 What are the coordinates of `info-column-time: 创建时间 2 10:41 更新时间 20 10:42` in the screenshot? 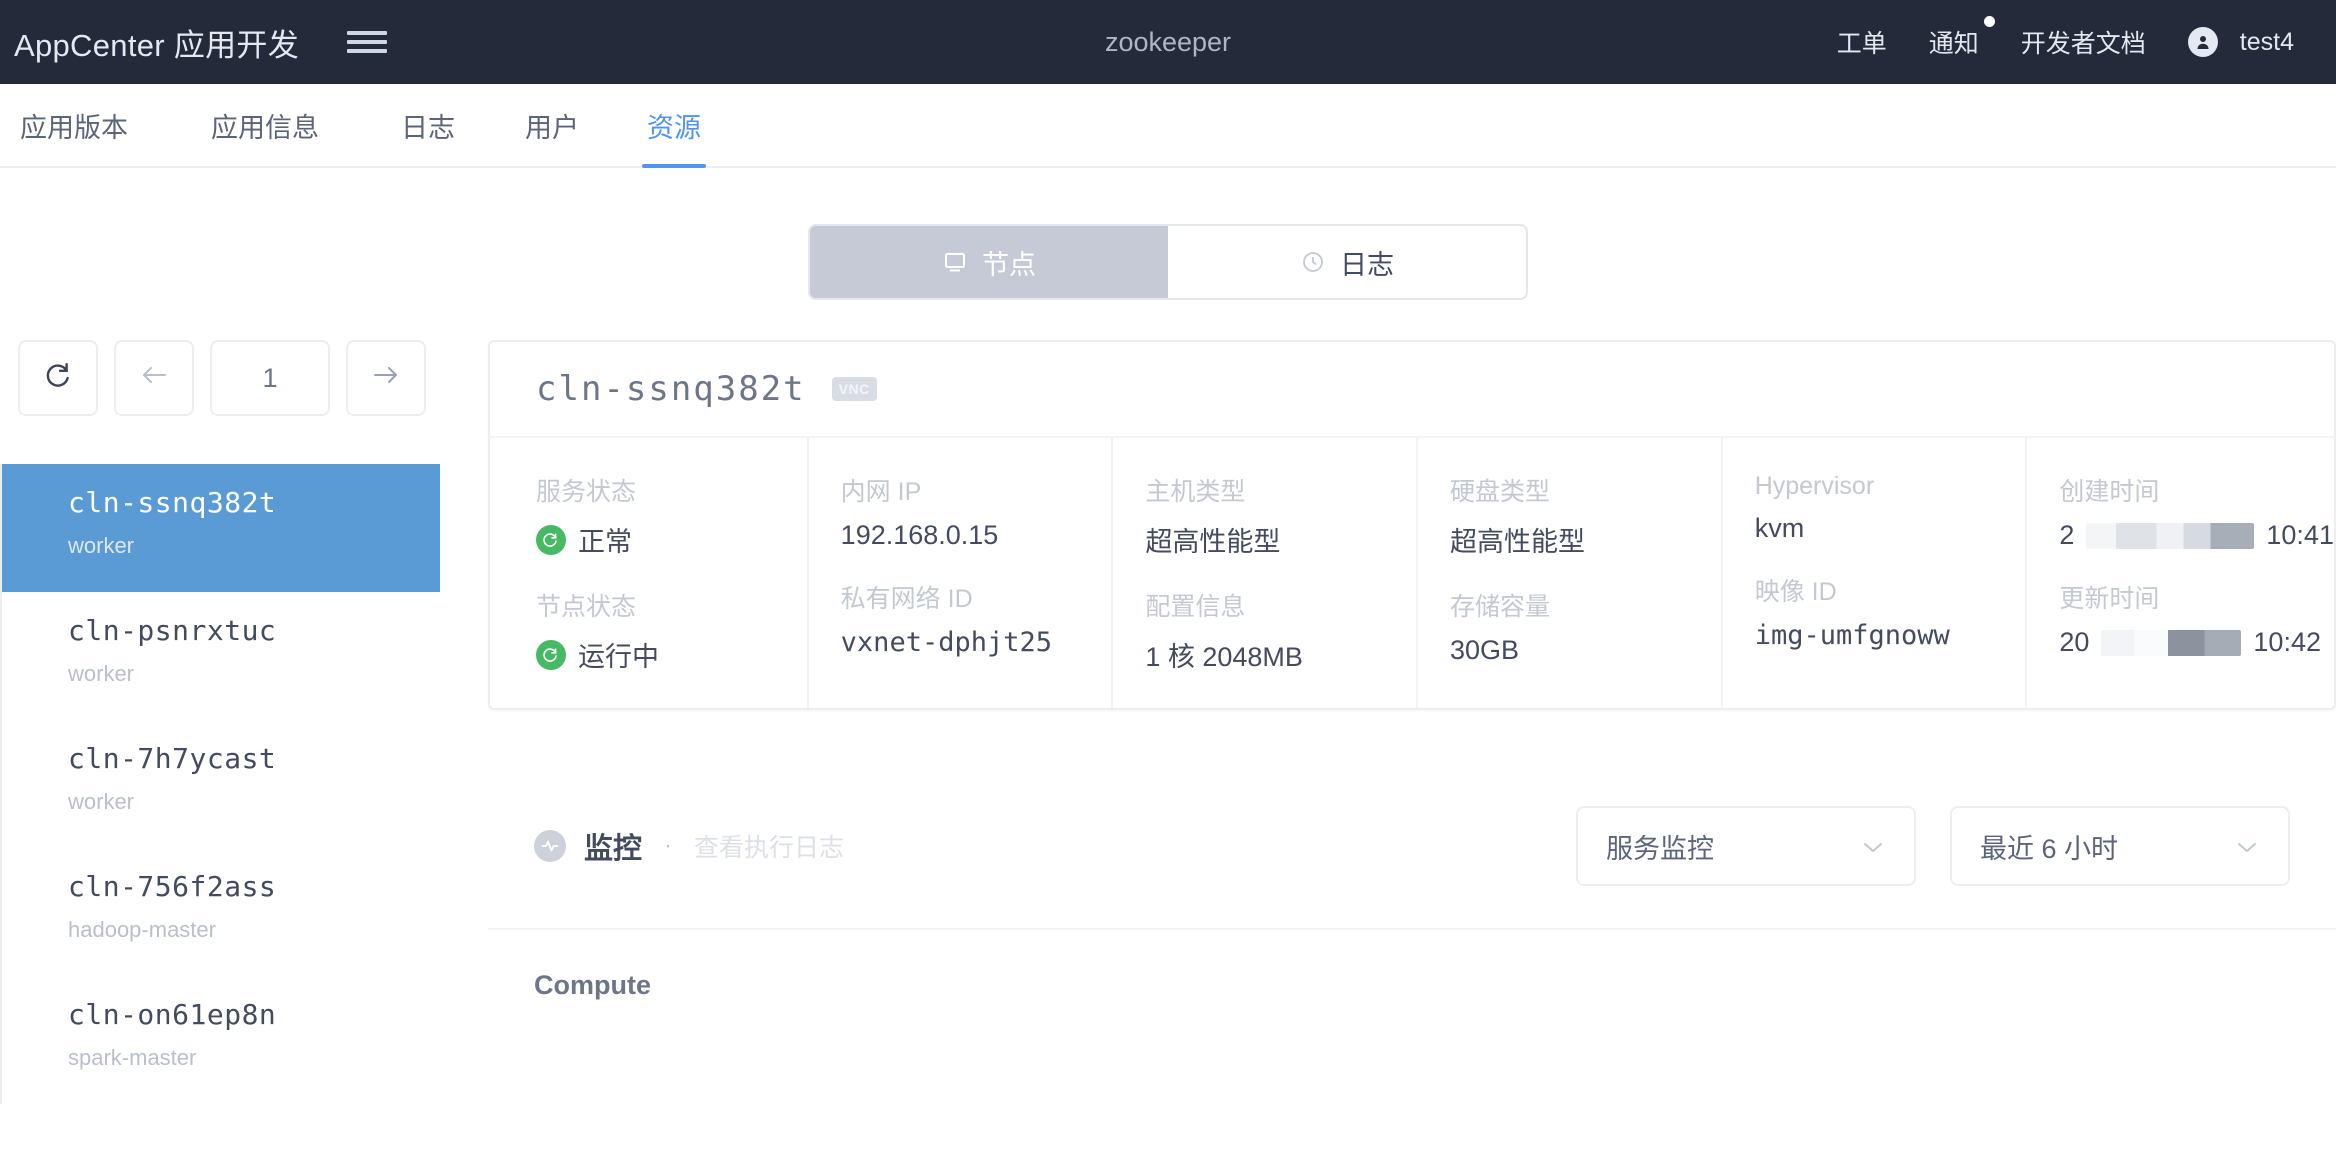 It's located at (2180, 573).